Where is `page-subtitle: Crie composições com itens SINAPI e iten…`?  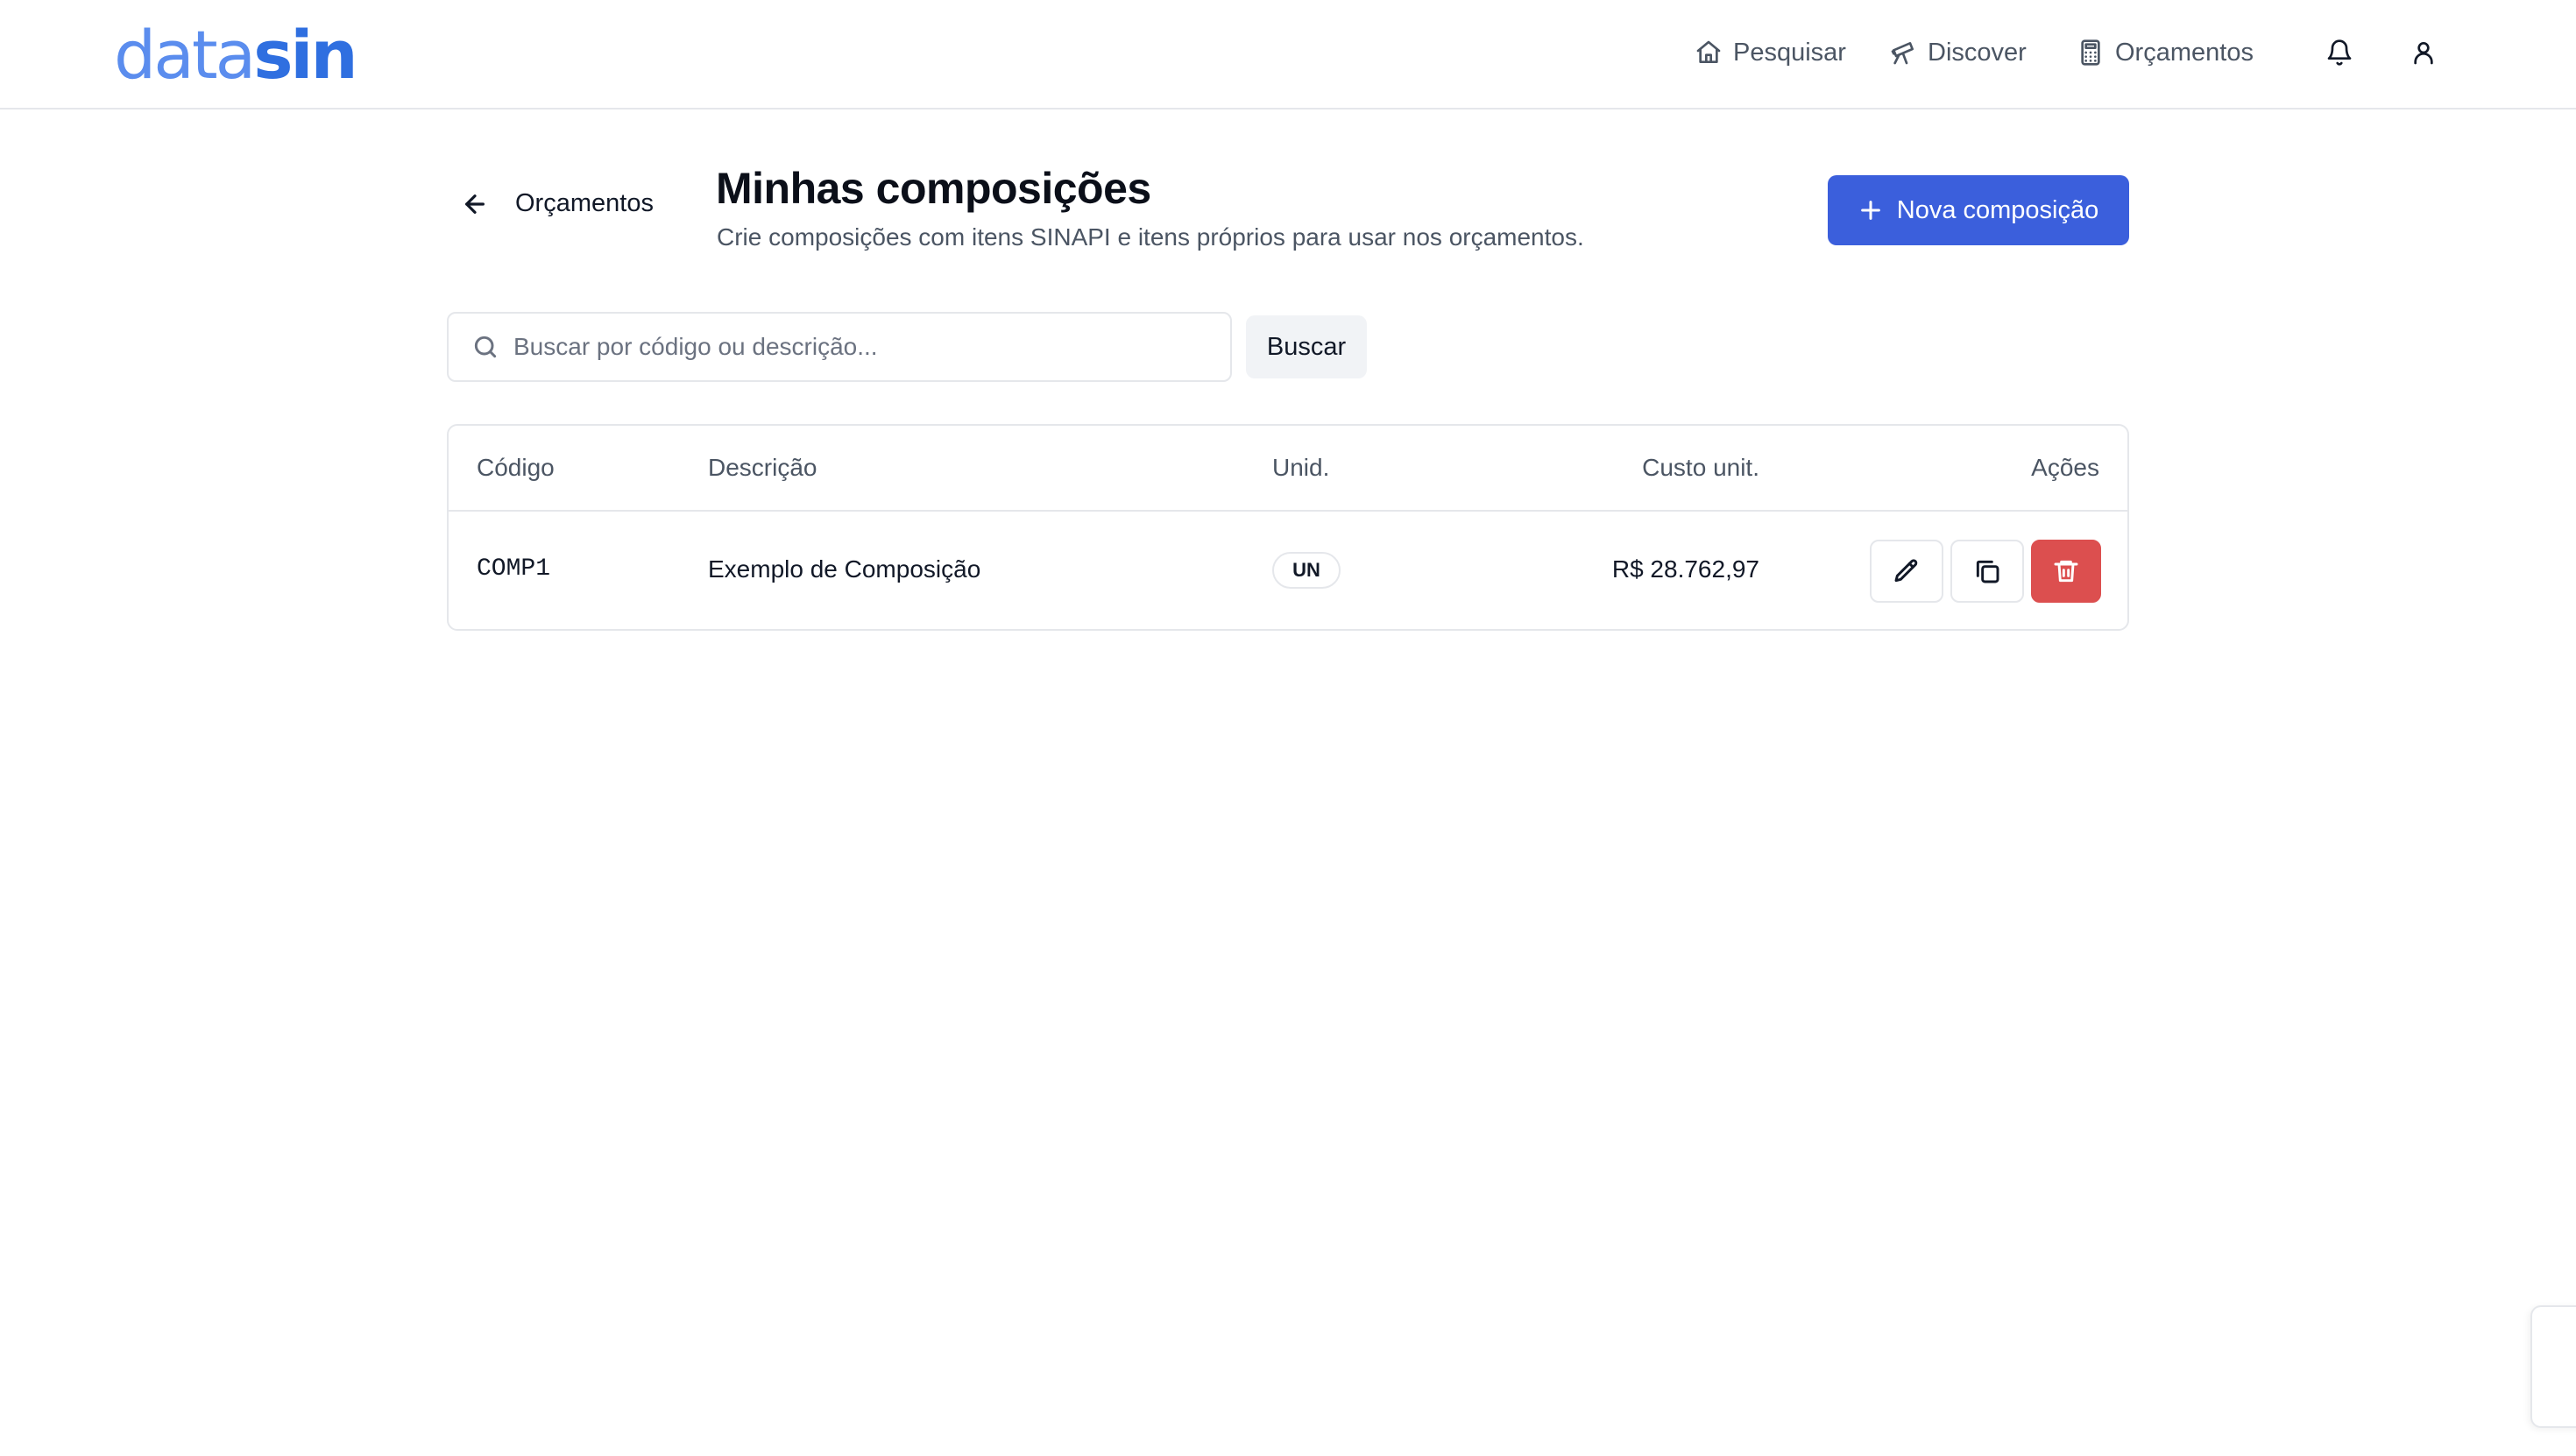 page-subtitle: Crie composições com itens SINAPI e iten… is located at coordinates (1150, 237).